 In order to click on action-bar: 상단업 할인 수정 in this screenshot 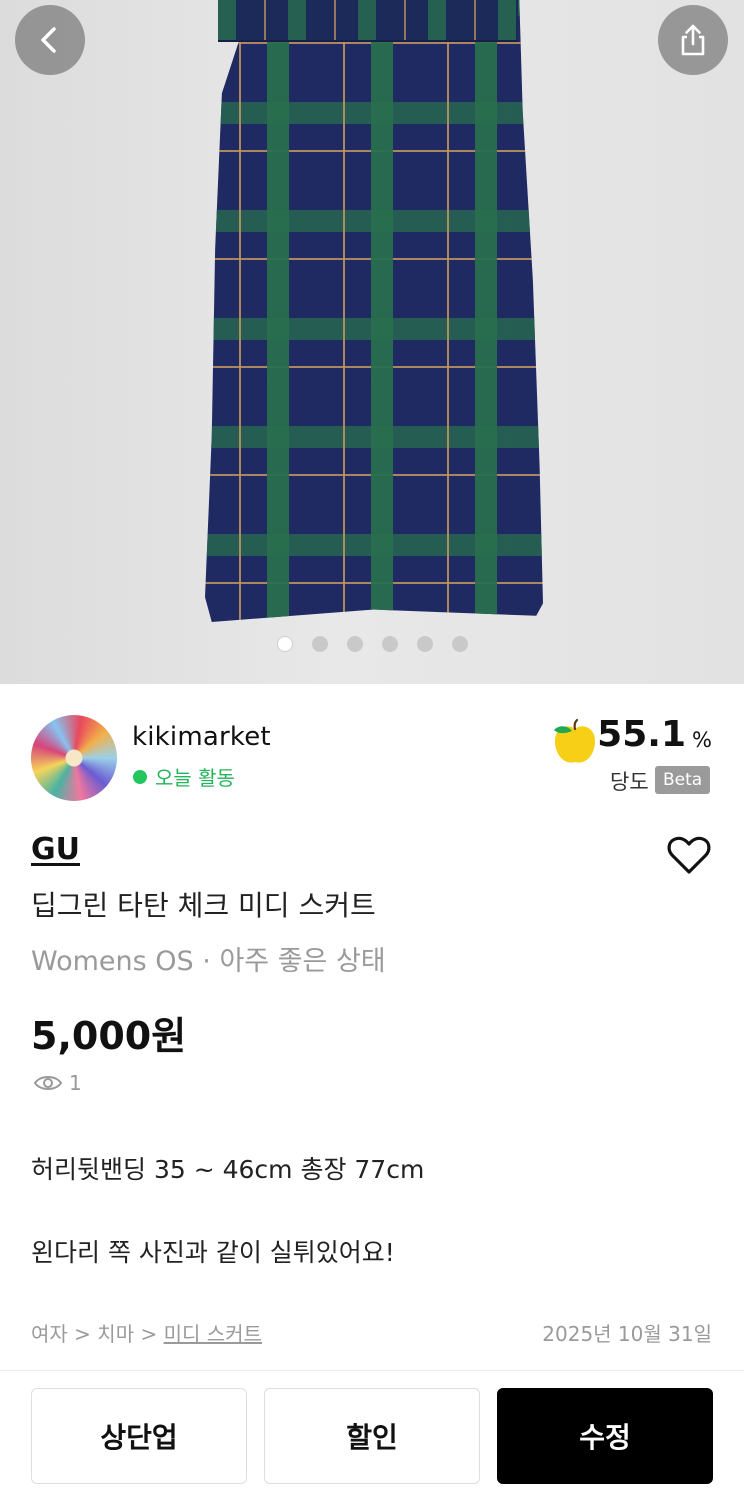, I will do `click(372, 1435)`.